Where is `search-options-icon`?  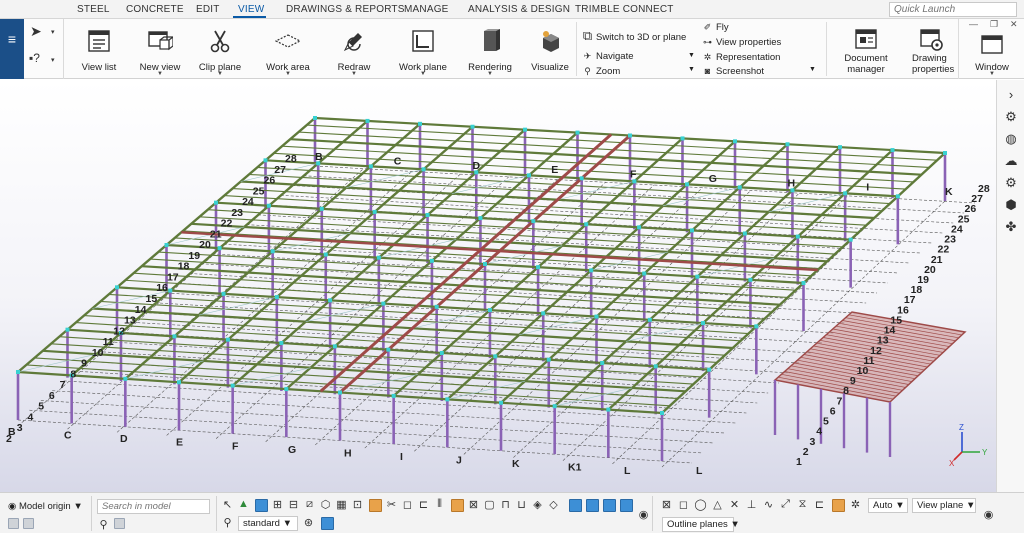
search-options-icon is located at coordinates (119, 523).